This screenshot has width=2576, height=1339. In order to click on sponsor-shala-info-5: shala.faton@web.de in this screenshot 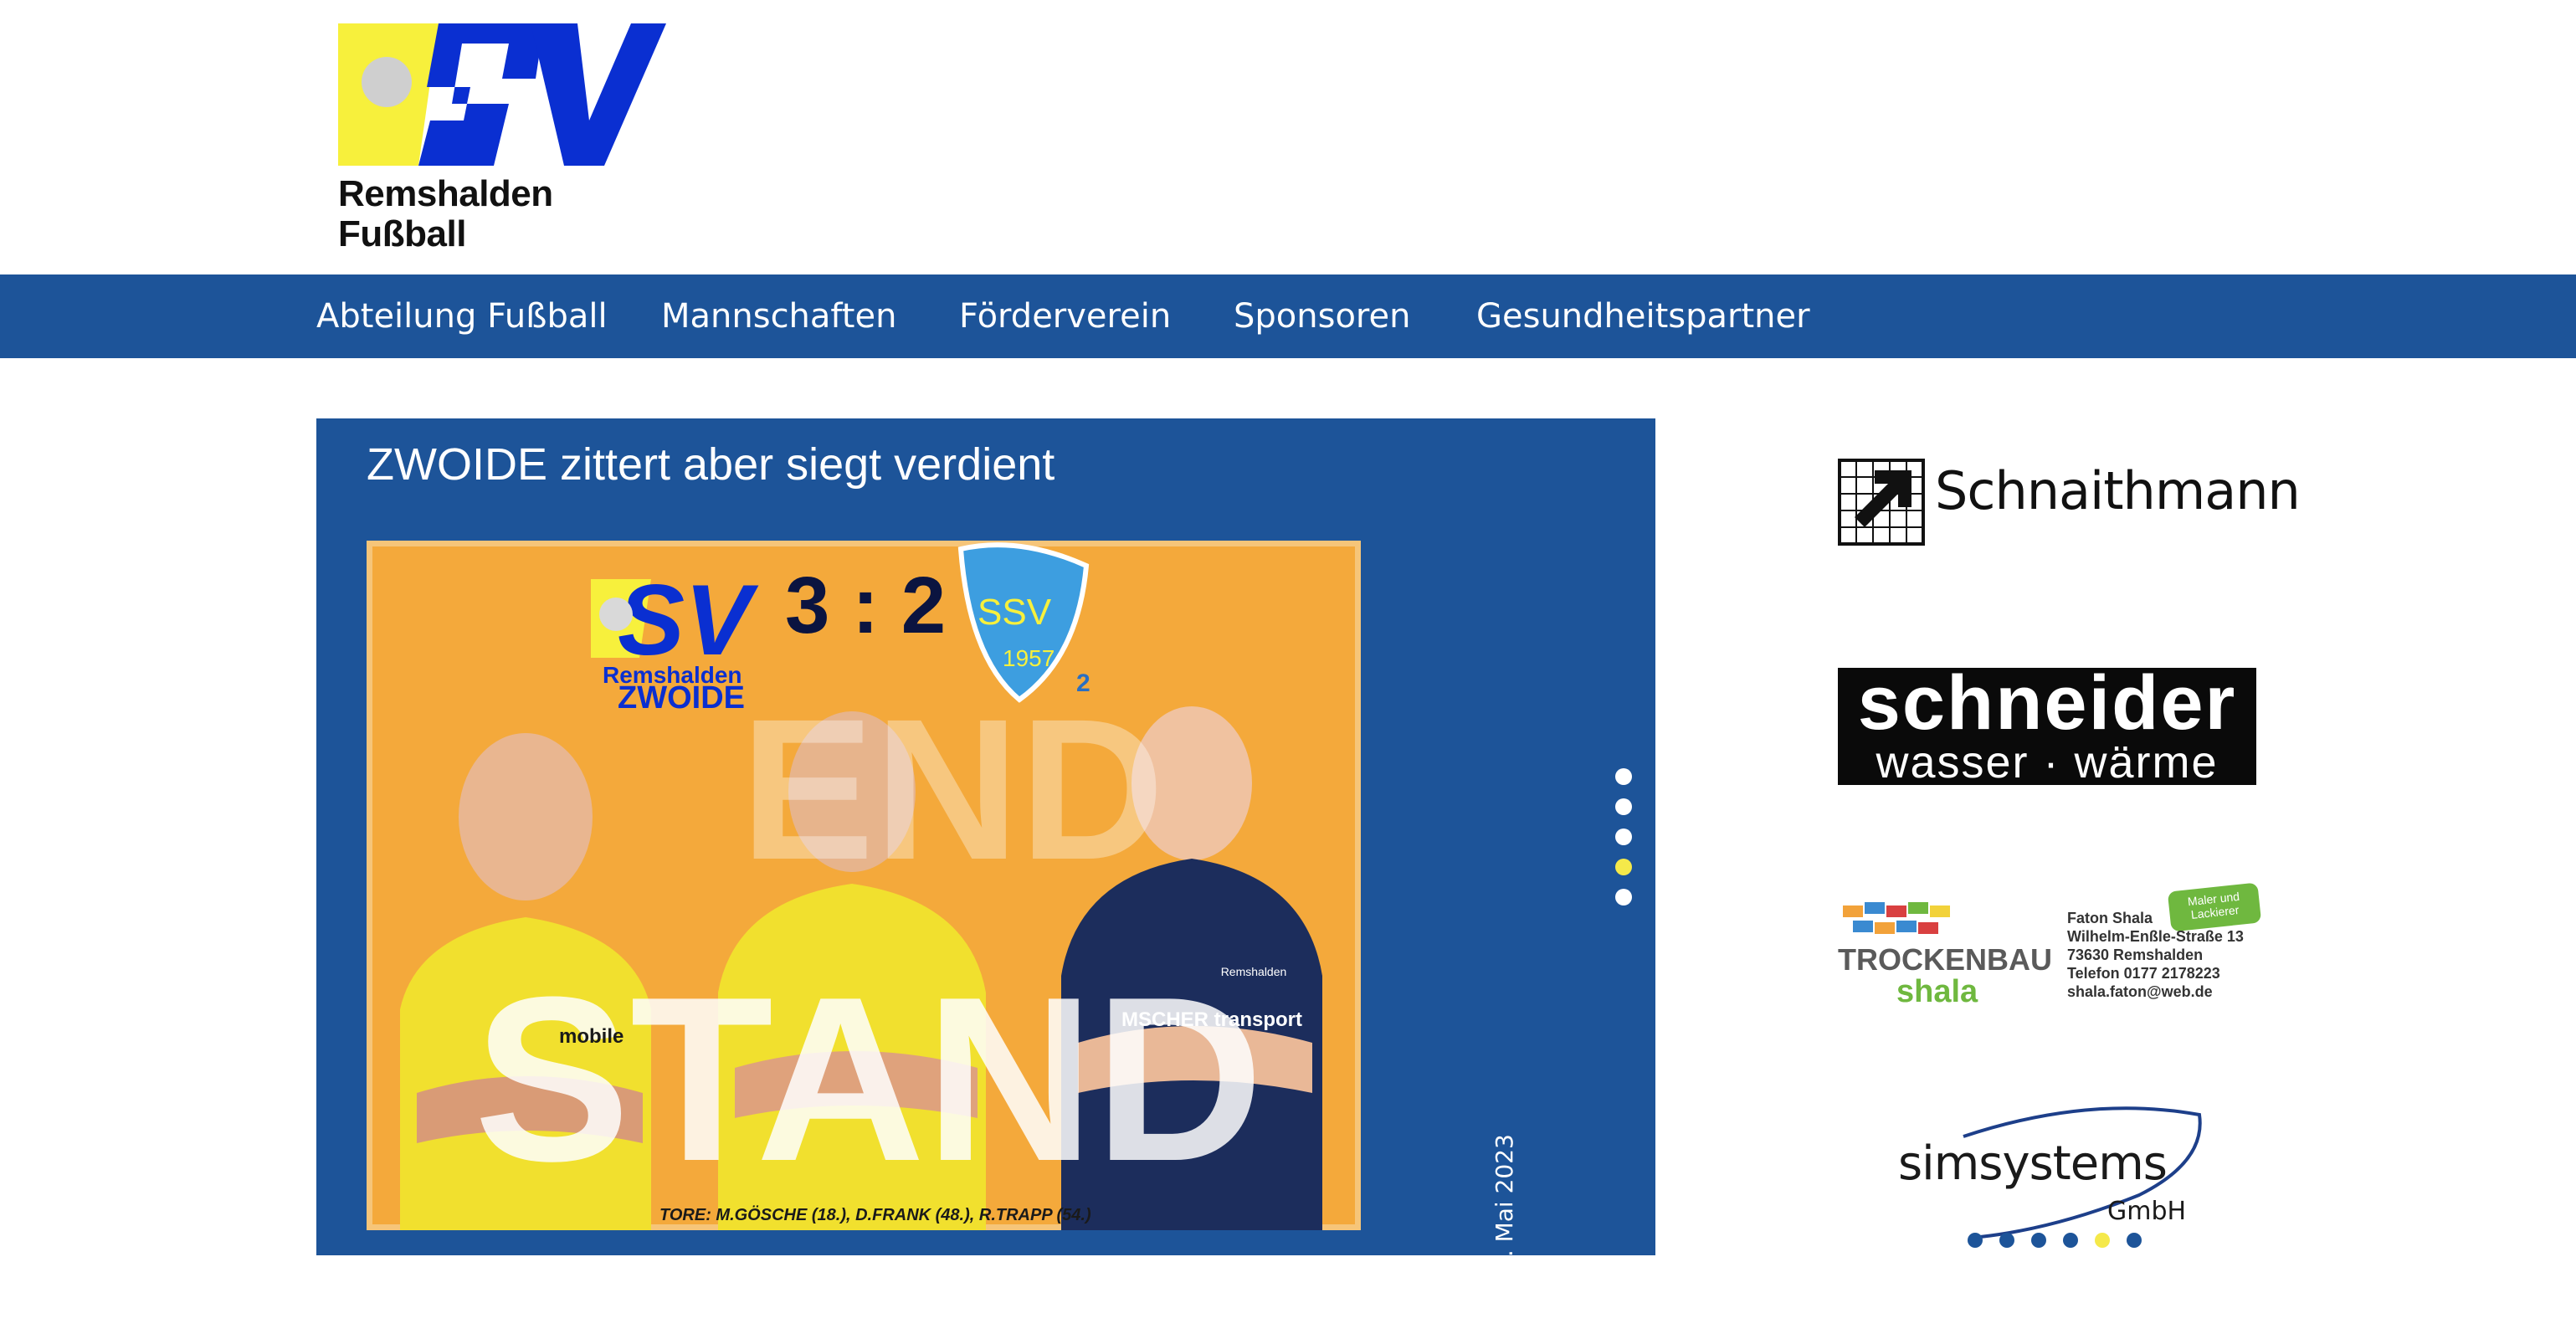, I will do `click(2140, 991)`.